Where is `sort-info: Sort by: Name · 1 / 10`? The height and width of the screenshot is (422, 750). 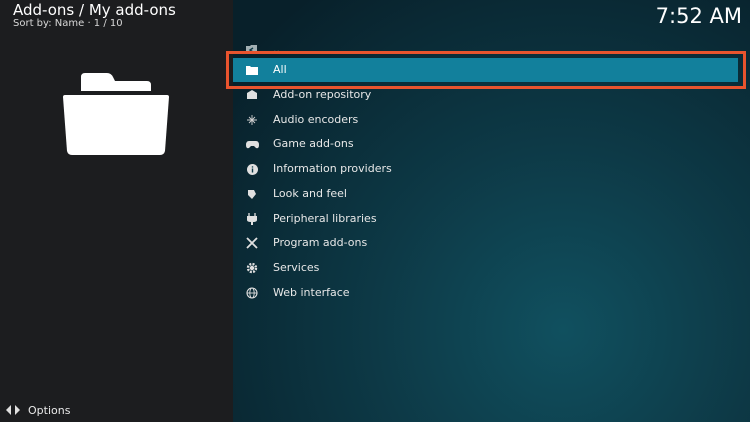 sort-info: Sort by: Name · 1 / 10 is located at coordinates (68, 23).